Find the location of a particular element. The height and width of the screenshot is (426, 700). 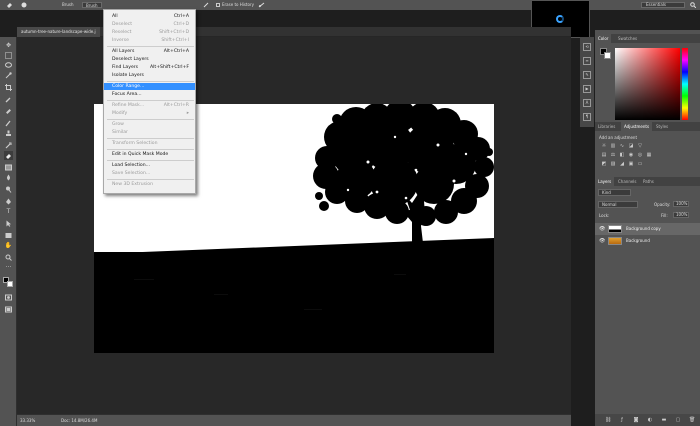

menu-item-all-layers: All Layers Alt+Ctrl+A is located at coordinates (149, 51).